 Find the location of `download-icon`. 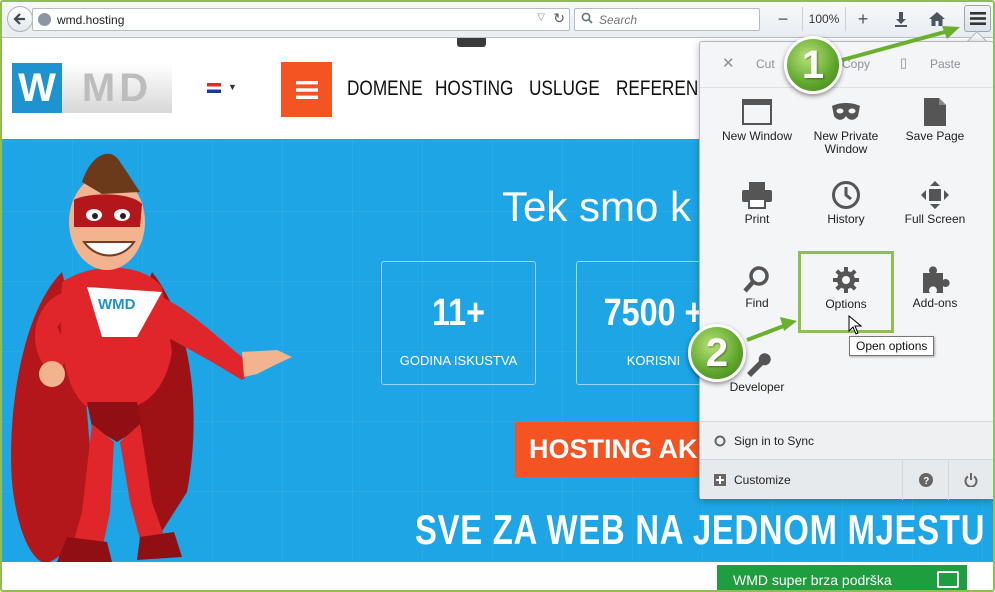

download-icon is located at coordinates (901, 19).